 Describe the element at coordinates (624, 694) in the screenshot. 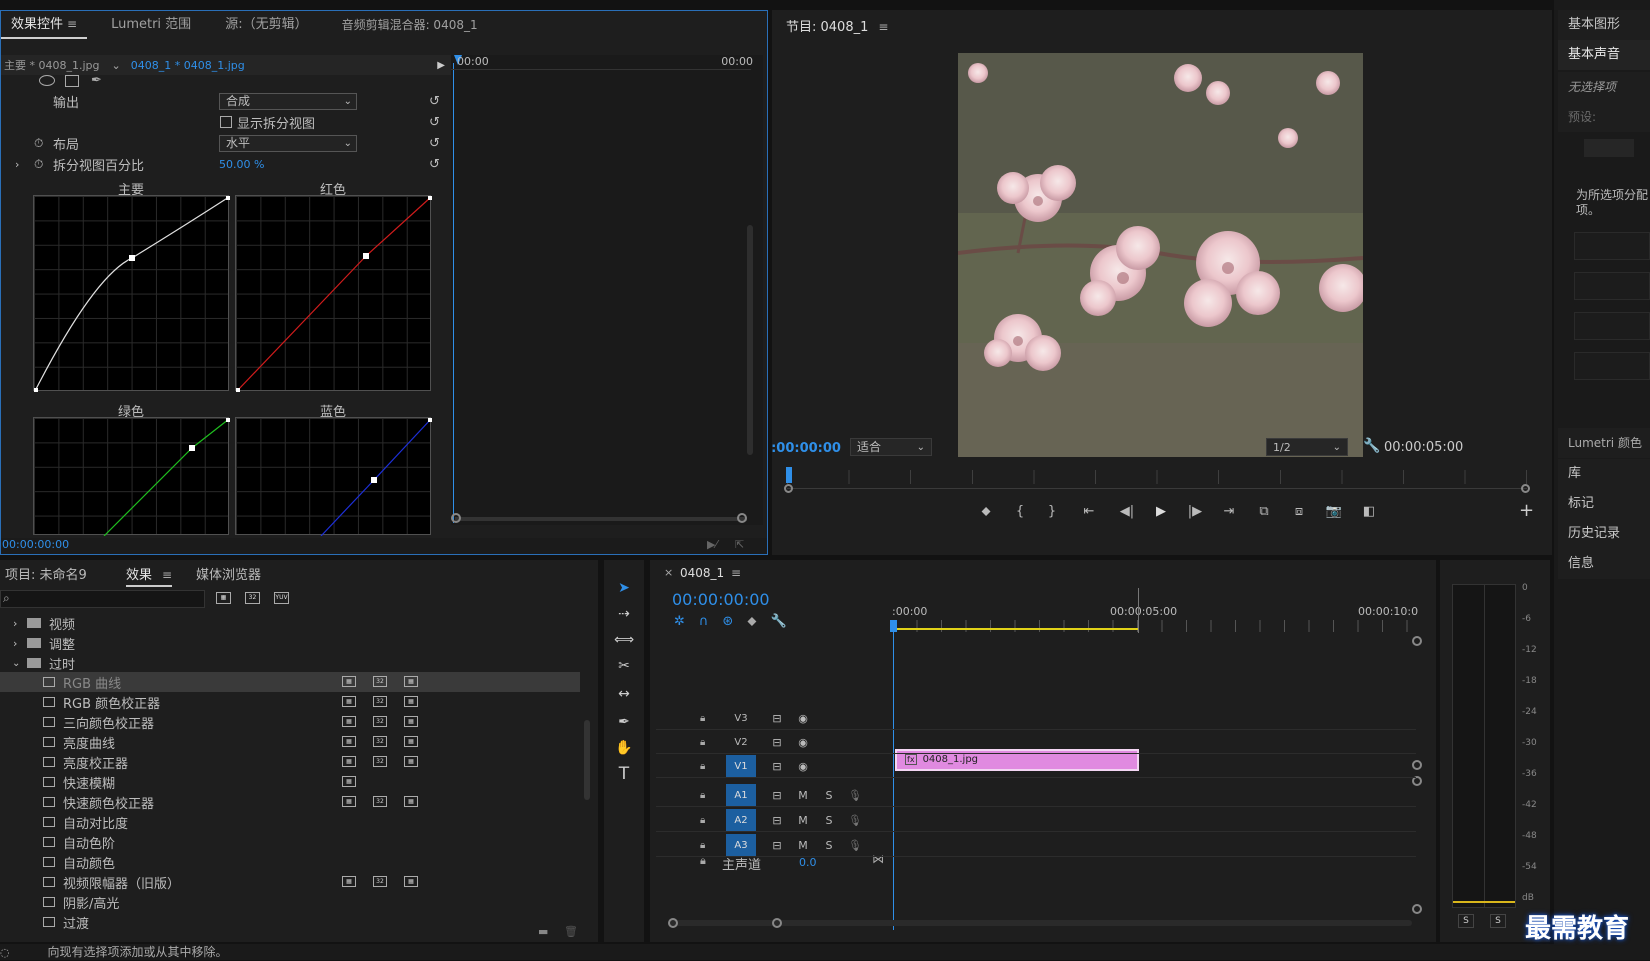

I see `slip-icon: ↔` at that location.